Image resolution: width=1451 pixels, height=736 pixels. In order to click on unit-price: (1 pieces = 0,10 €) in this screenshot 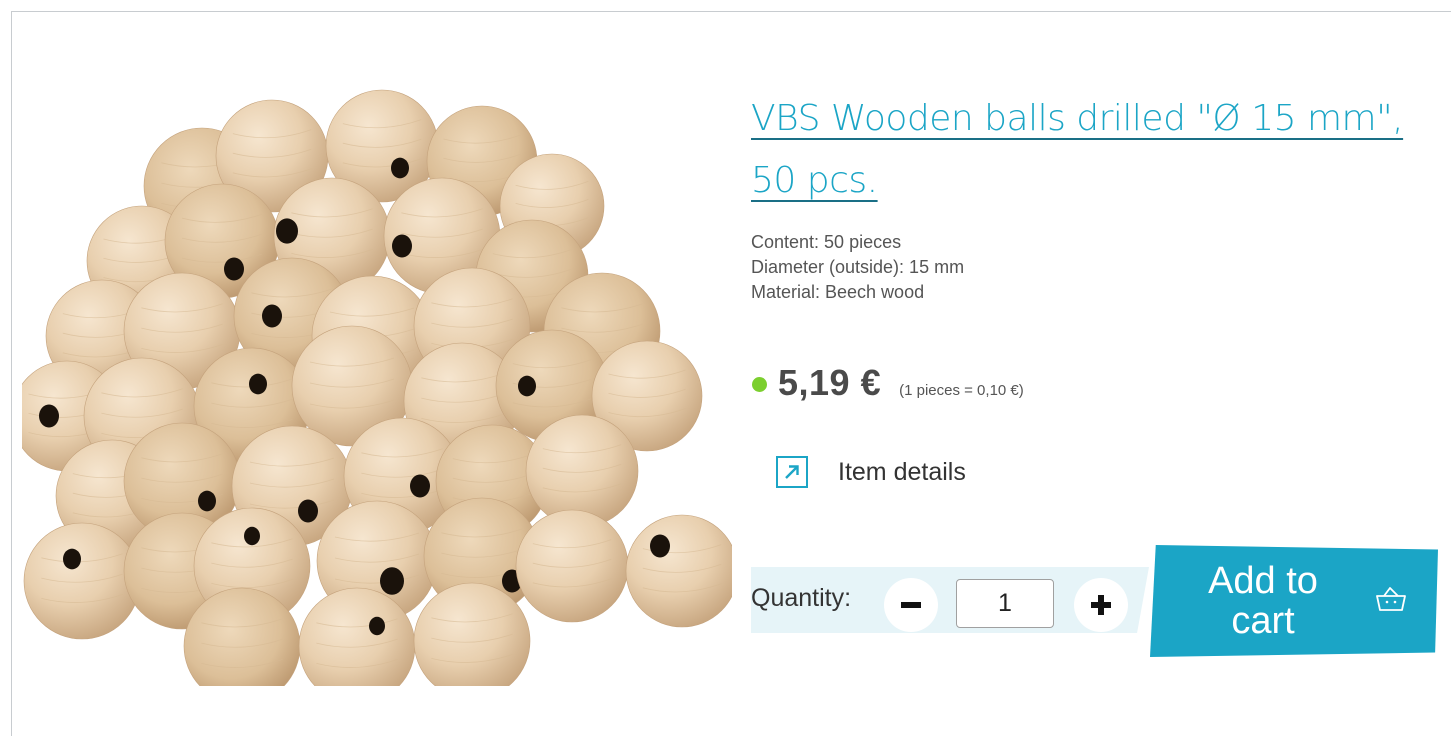, I will do `click(961, 390)`.